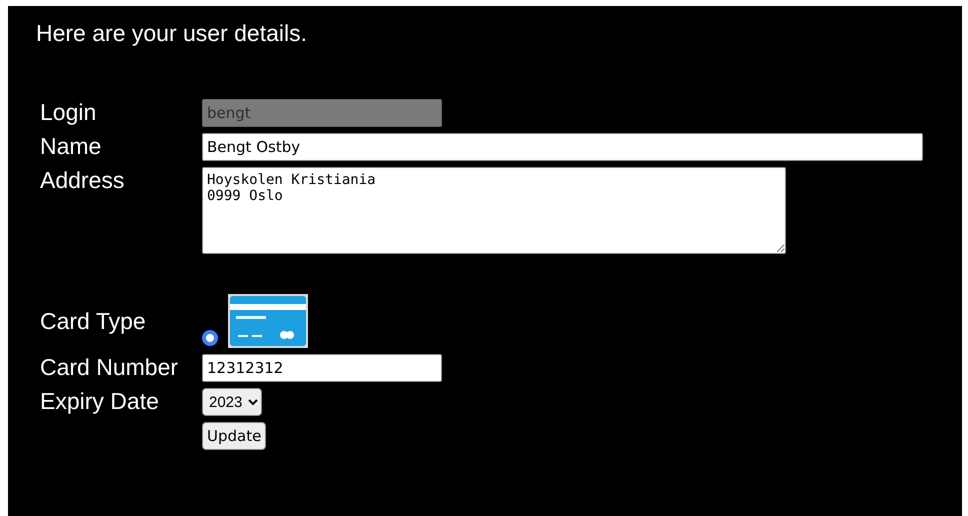 This screenshot has height=516, width=968. Describe the element at coordinates (93, 321) in the screenshot. I see `card-type-label: Card Type` at that location.